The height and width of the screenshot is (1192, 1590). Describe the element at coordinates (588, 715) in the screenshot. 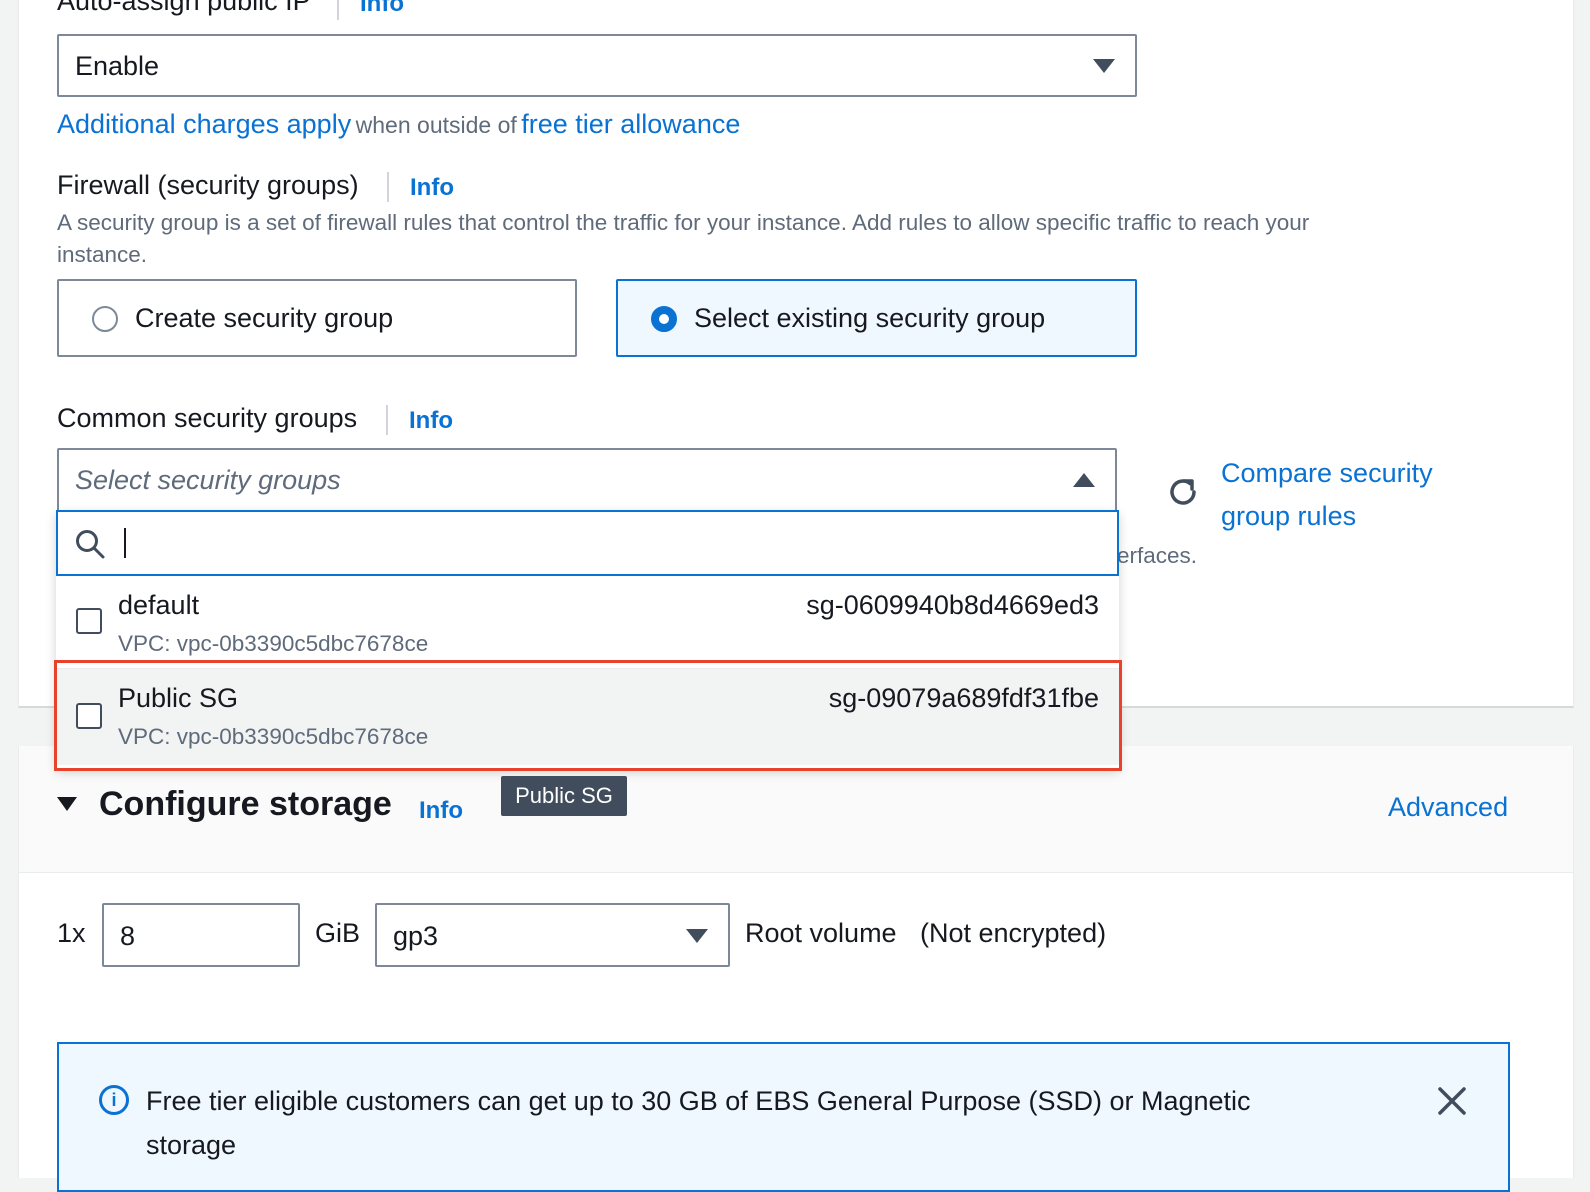

I see `annotation-highlight-box` at that location.